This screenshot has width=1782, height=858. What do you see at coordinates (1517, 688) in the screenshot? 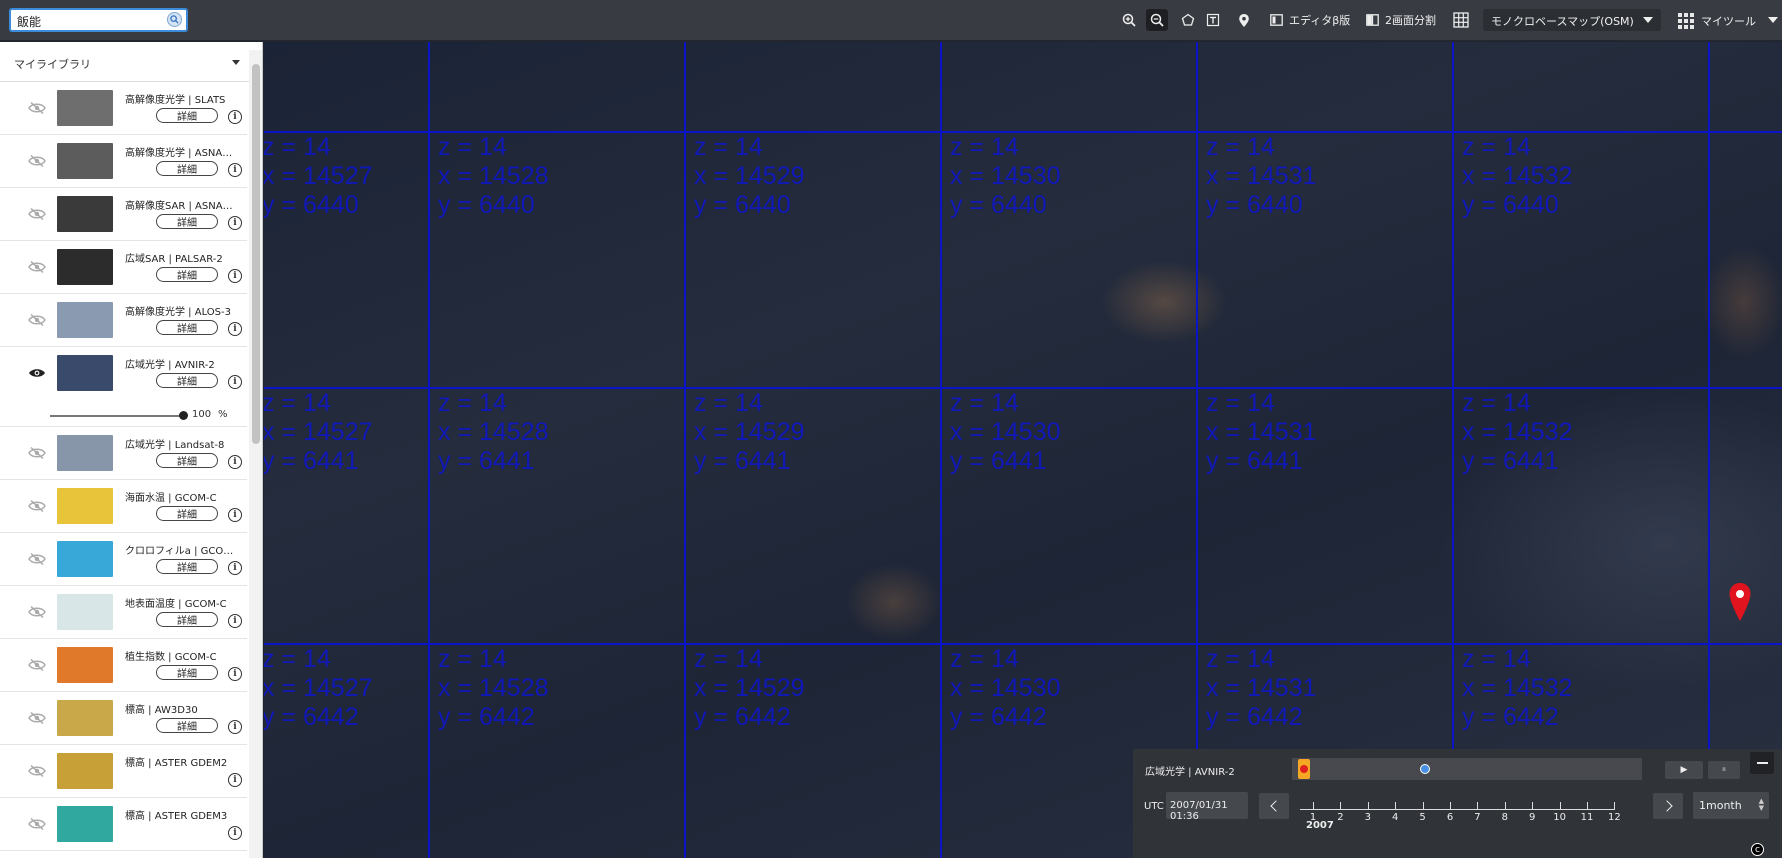
I see `tile-coordinate-label: z = 14 x = 14532 y = 6442` at bounding box center [1517, 688].